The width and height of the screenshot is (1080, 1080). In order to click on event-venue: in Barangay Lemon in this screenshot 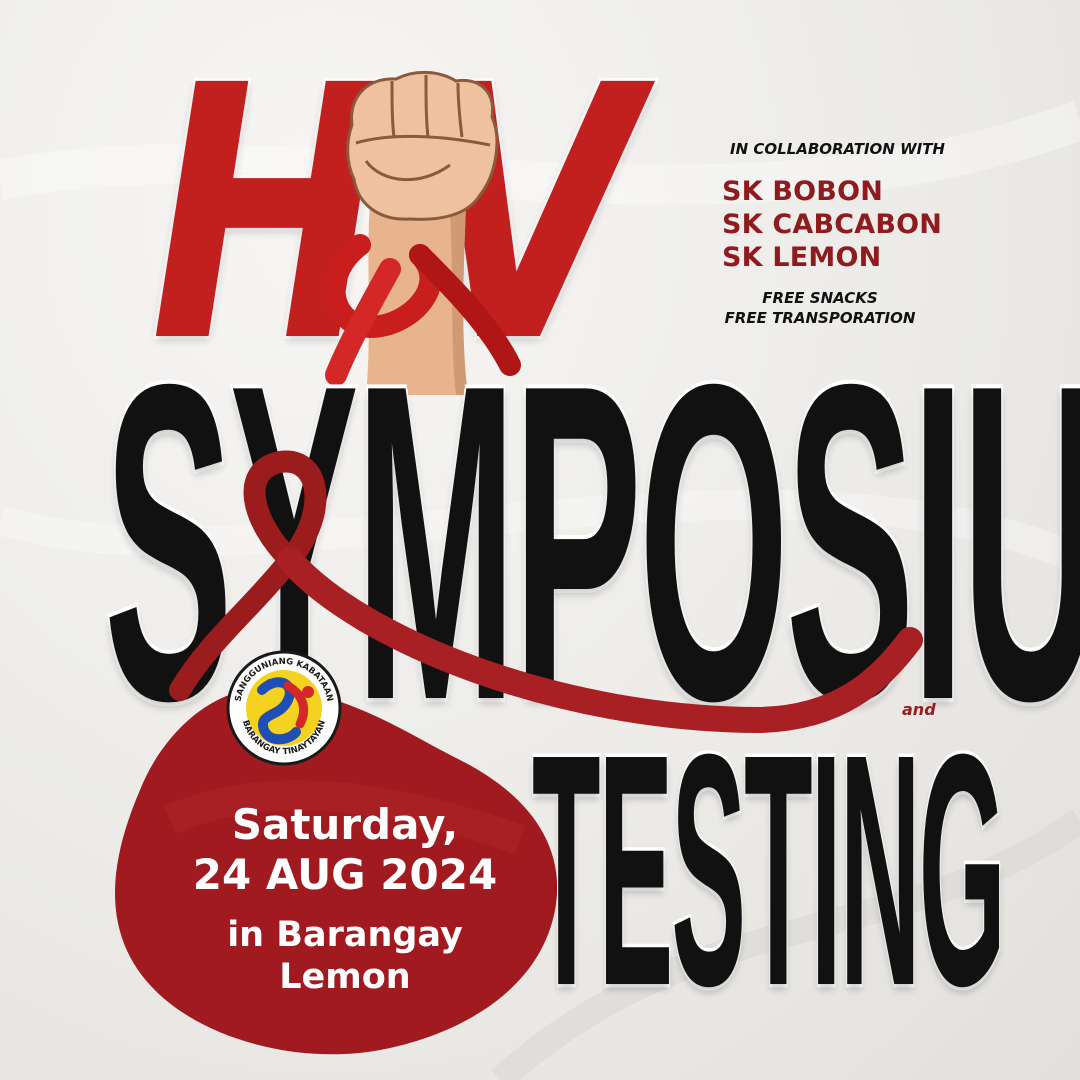, I will do `click(345, 956)`.